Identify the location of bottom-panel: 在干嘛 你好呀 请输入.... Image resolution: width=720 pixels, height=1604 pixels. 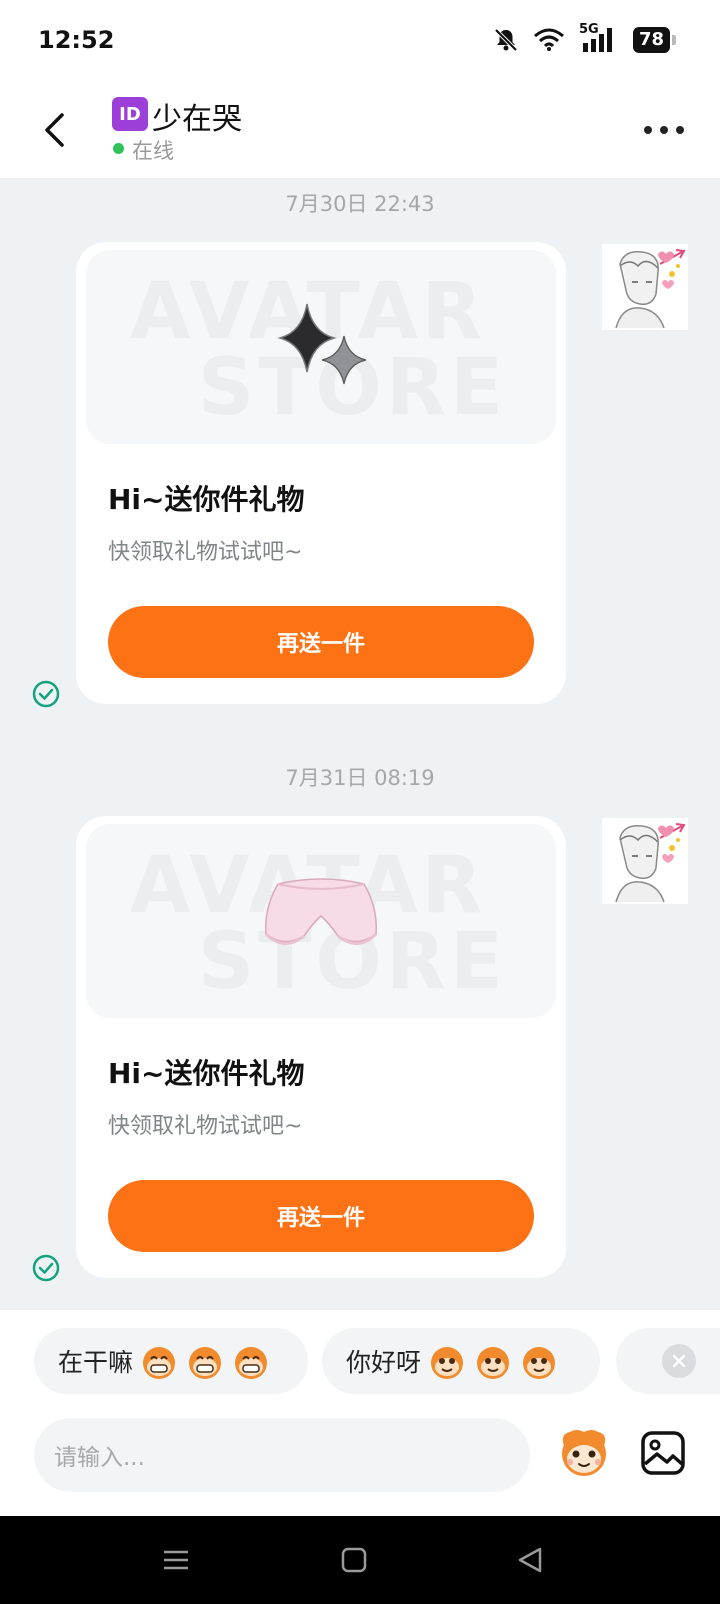
(360, 1413).